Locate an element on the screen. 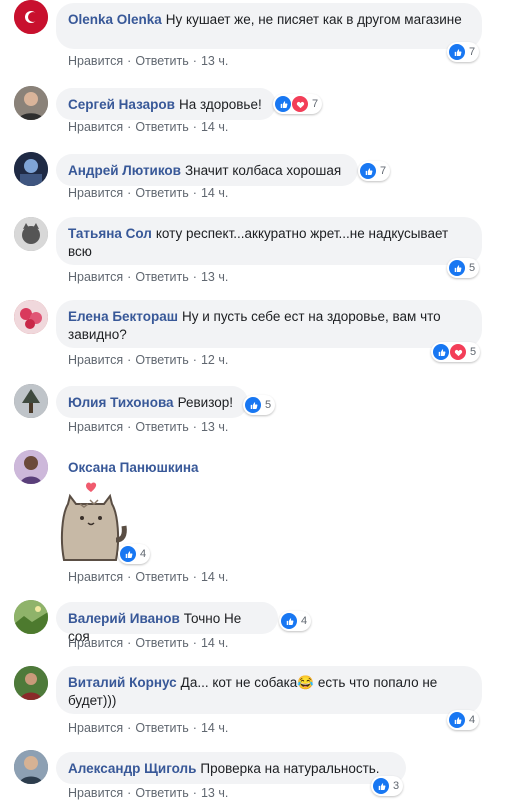  comment-bubble: Юлия Тихонова Ревизор! is located at coordinates (152, 402).